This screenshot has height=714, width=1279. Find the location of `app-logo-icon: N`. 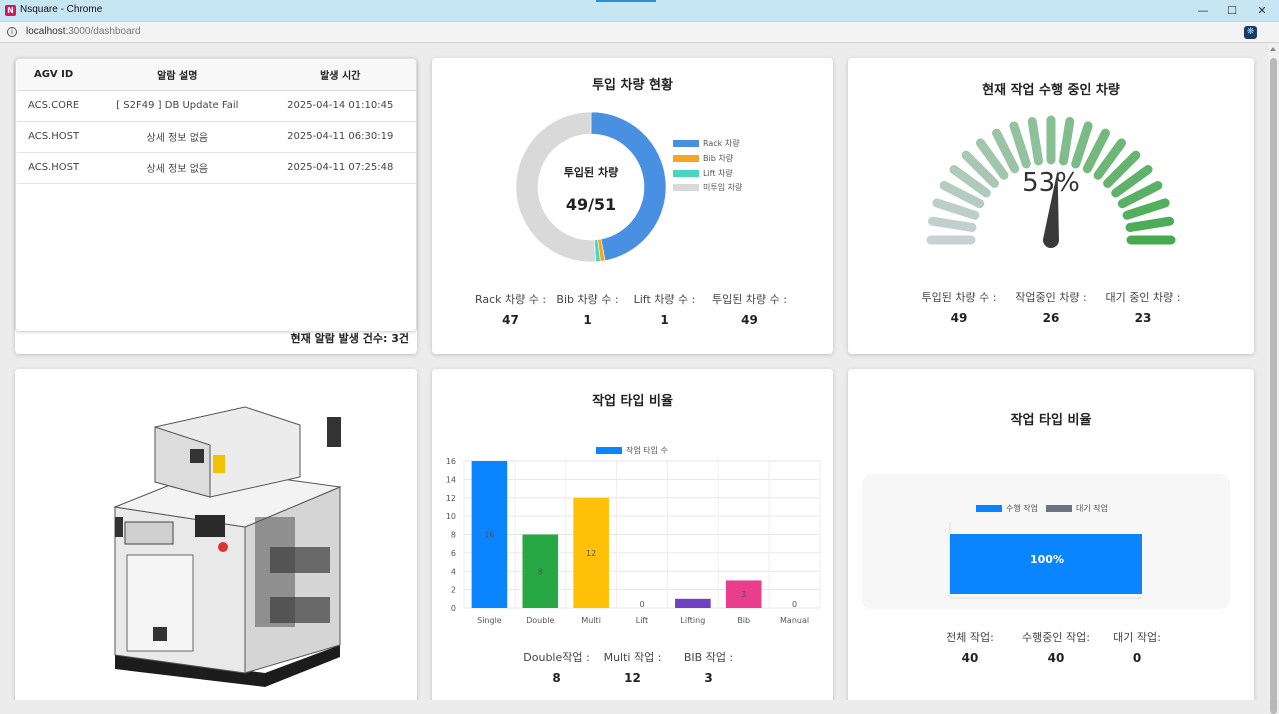

app-logo-icon: N is located at coordinates (10, 10).